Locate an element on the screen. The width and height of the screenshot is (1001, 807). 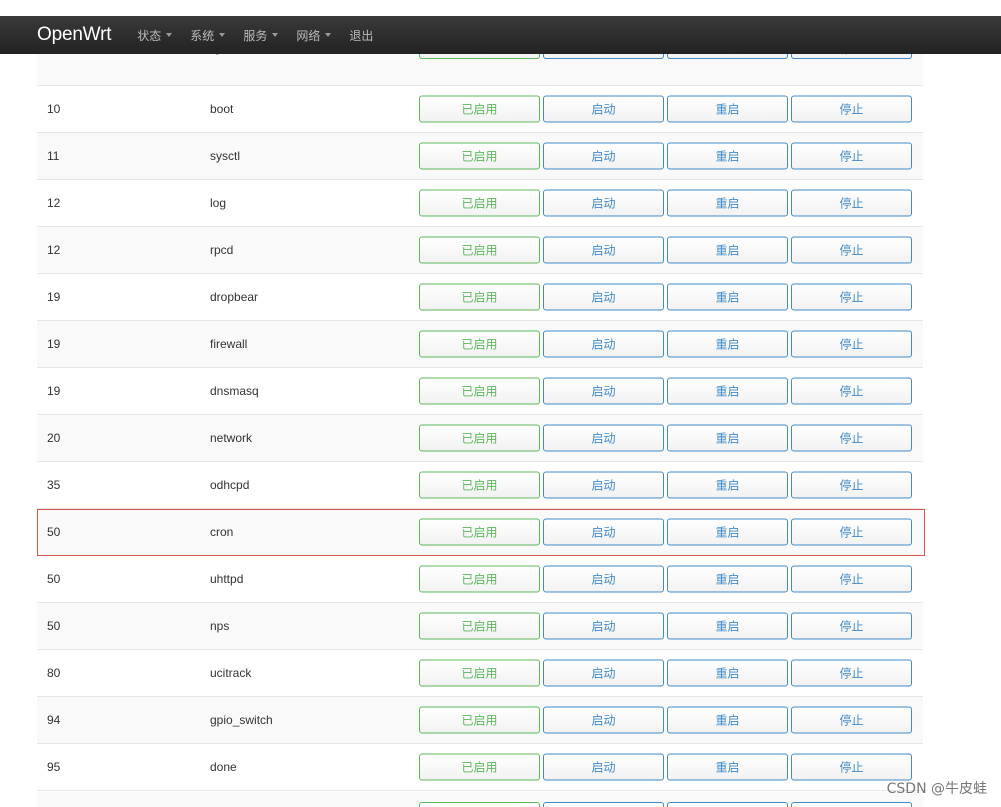
stop-button is located at coordinates (851, 804).